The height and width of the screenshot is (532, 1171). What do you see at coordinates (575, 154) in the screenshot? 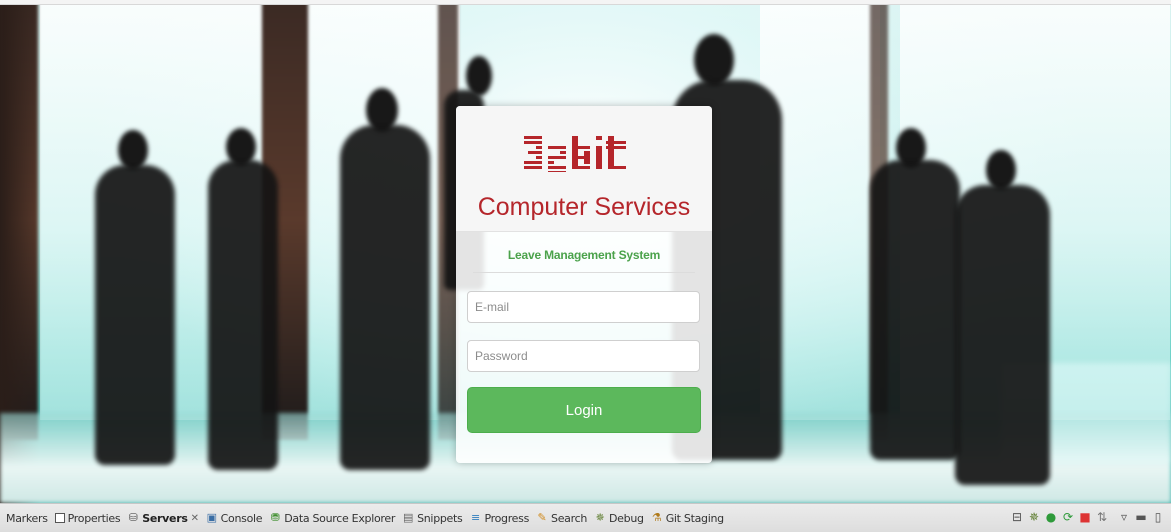
I see `logo-32bit-graphic` at bounding box center [575, 154].